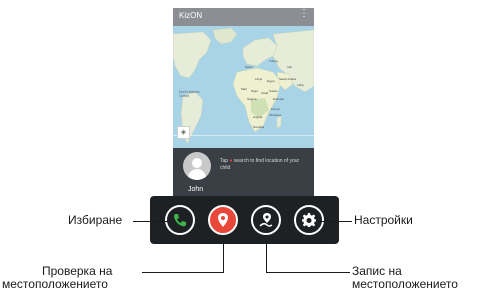 The image size is (479, 293). I want to click on map-gridline, so click(243, 135).